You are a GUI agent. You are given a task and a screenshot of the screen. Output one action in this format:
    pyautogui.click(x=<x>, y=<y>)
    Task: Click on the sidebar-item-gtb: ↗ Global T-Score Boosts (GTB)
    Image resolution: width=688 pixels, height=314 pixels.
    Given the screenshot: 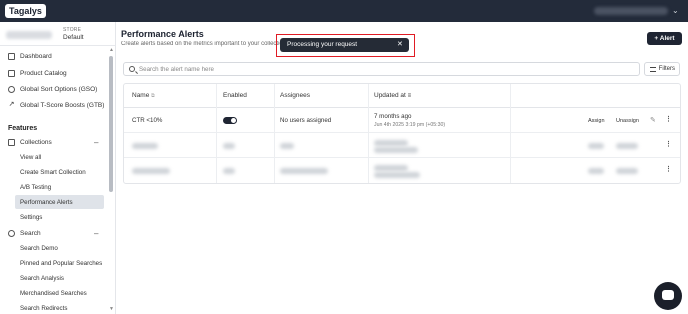 What is the action you would take?
    pyautogui.click(x=56, y=105)
    